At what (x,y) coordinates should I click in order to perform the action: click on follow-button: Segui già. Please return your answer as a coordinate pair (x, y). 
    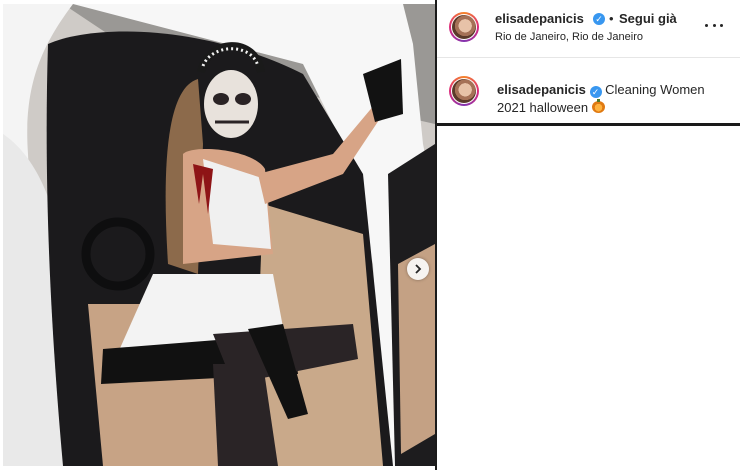
    Looking at the image, I should click on (648, 18).